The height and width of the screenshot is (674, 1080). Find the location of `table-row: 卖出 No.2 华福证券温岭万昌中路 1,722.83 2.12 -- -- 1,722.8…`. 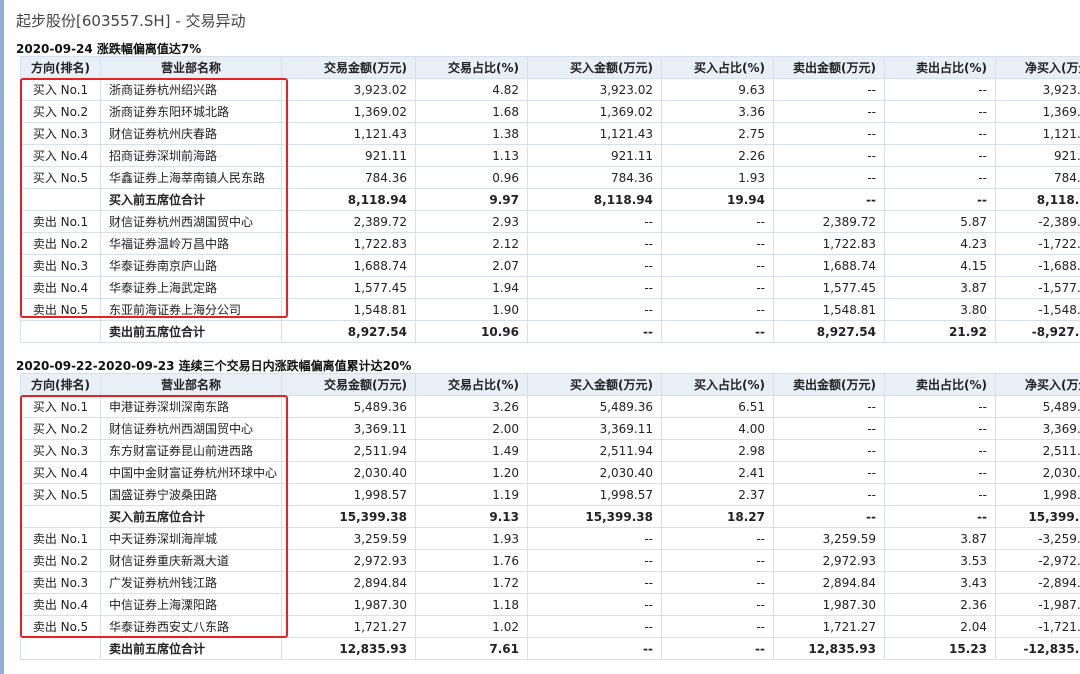

table-row: 卖出 No.2 华福证券温岭万昌中路 1,722.83 2.12 -- -- 1,722.8… is located at coordinates (550, 243).